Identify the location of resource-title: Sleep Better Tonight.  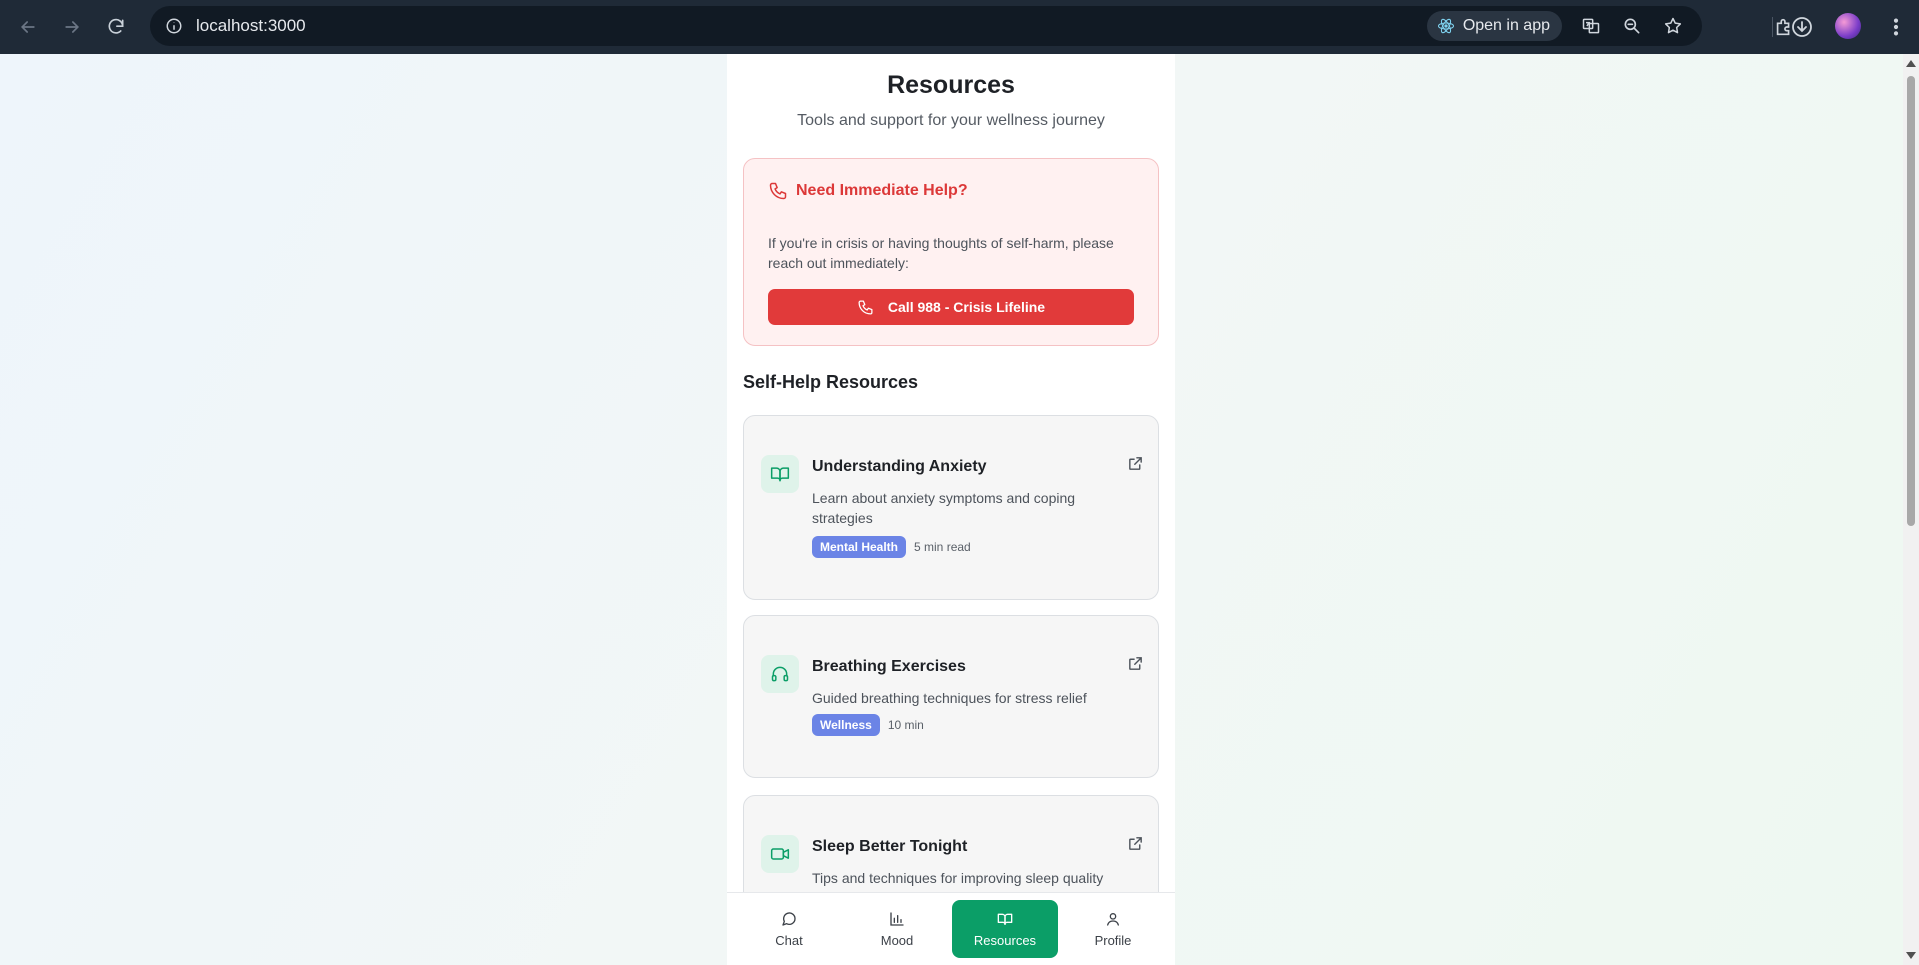
(890, 846).